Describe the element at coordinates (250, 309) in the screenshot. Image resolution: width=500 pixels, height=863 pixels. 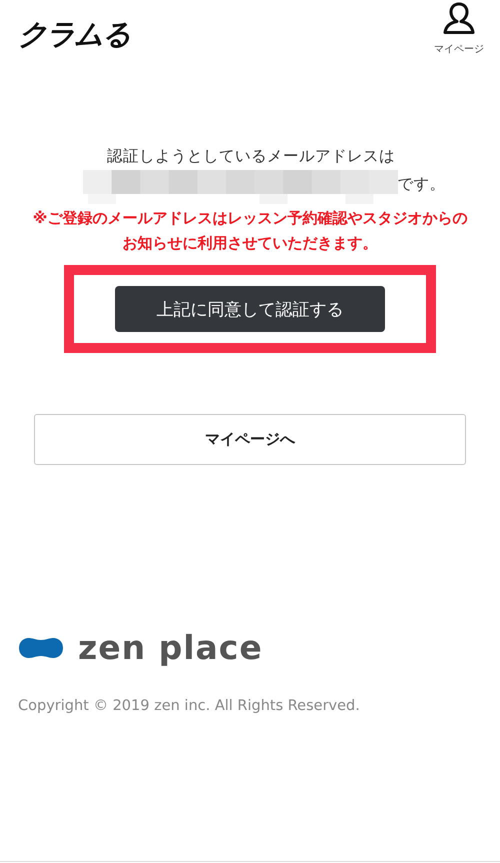
I see `confirm-button: 上記に同意して認証する` at that location.